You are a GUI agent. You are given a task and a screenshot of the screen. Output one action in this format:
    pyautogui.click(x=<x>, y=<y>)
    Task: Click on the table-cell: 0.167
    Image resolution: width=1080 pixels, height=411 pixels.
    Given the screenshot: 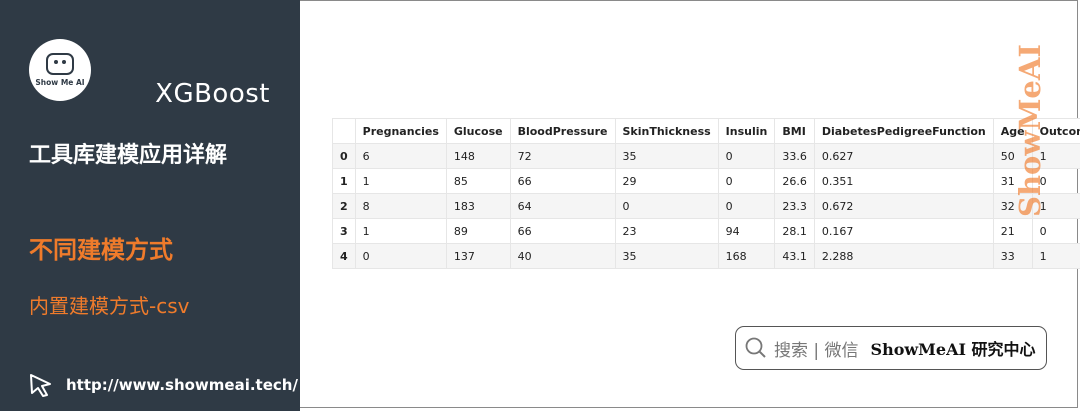 What is the action you would take?
    pyautogui.click(x=903, y=231)
    